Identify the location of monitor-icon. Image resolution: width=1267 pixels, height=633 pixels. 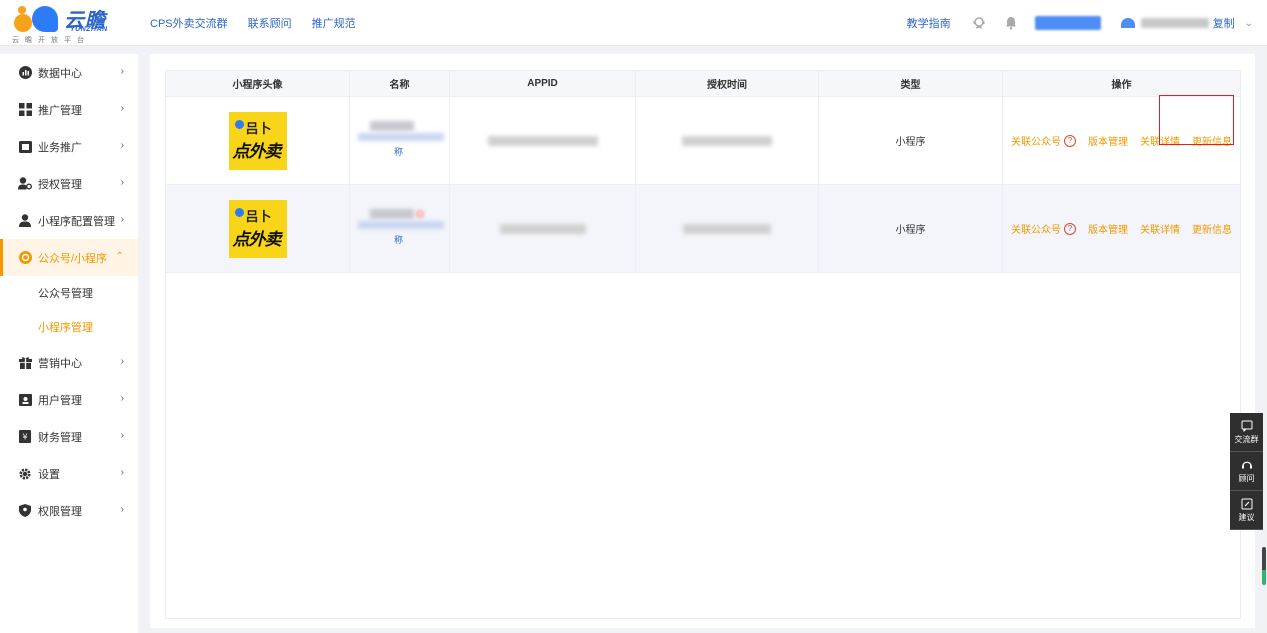
(25, 147).